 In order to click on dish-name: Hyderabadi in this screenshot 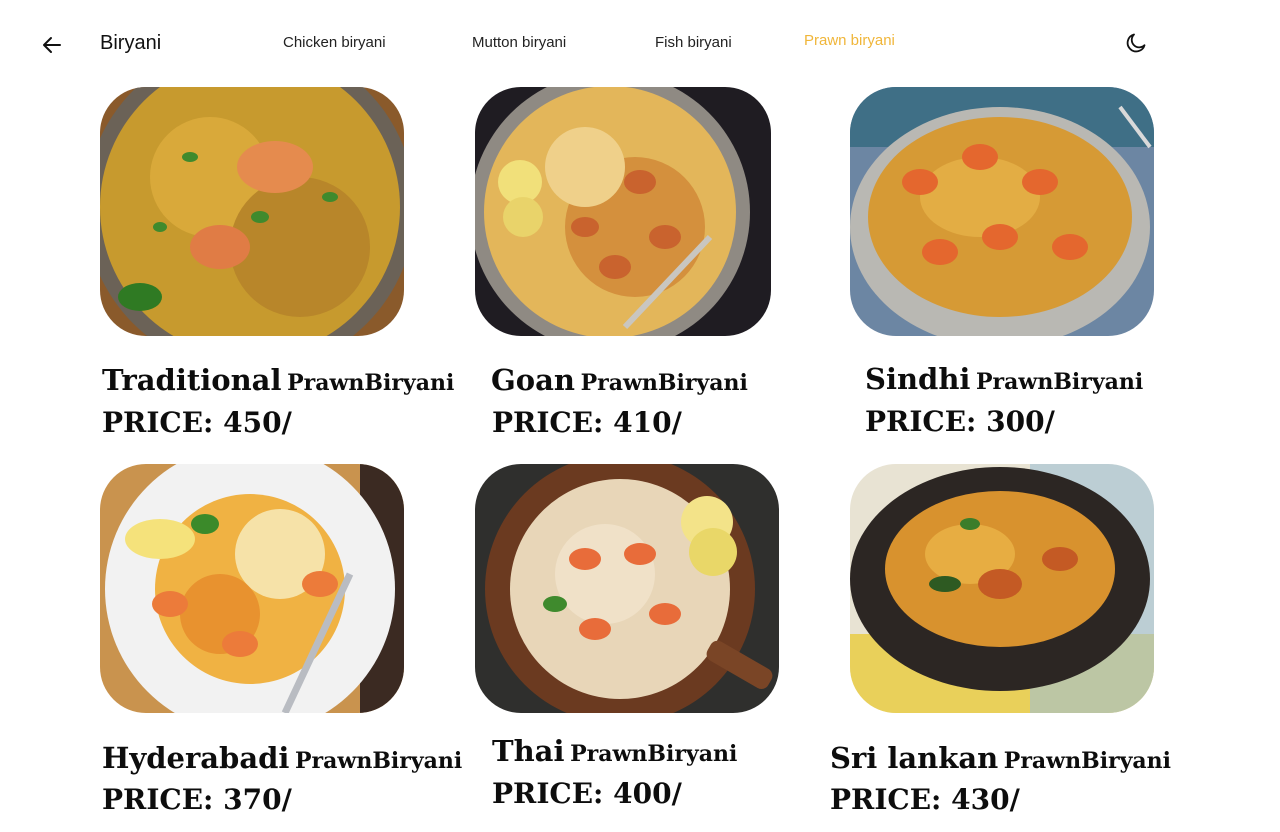, I will do `click(196, 758)`.